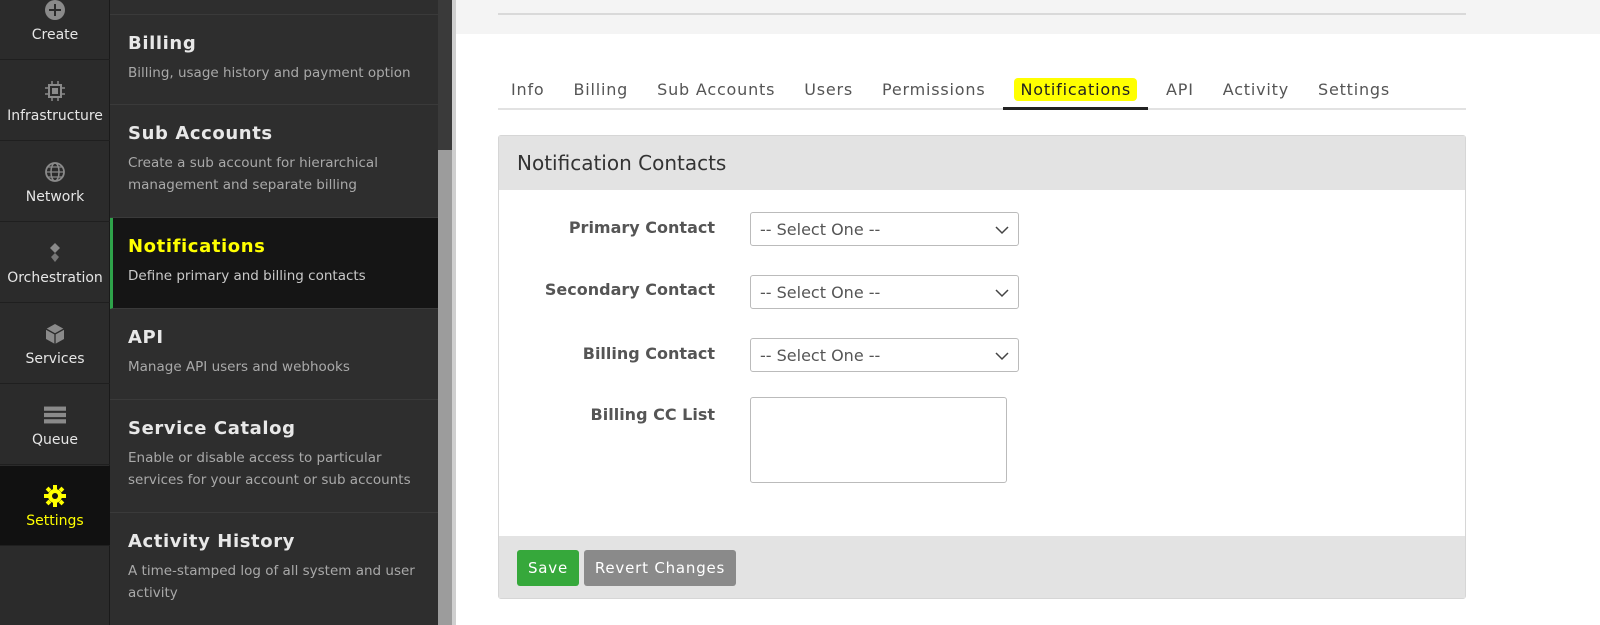 This screenshot has height=625, width=1600. Describe the element at coordinates (820, 355) in the screenshot. I see `billing-contact-value: -- Select One --` at that location.